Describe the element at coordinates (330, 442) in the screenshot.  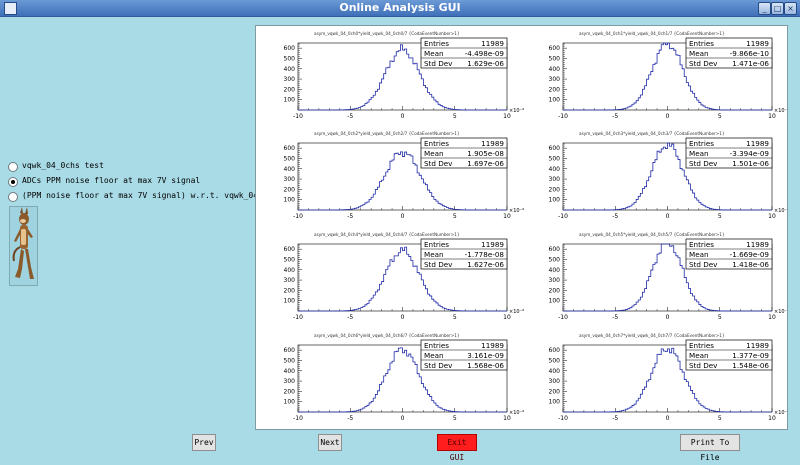
I see `next-button: Next` at that location.